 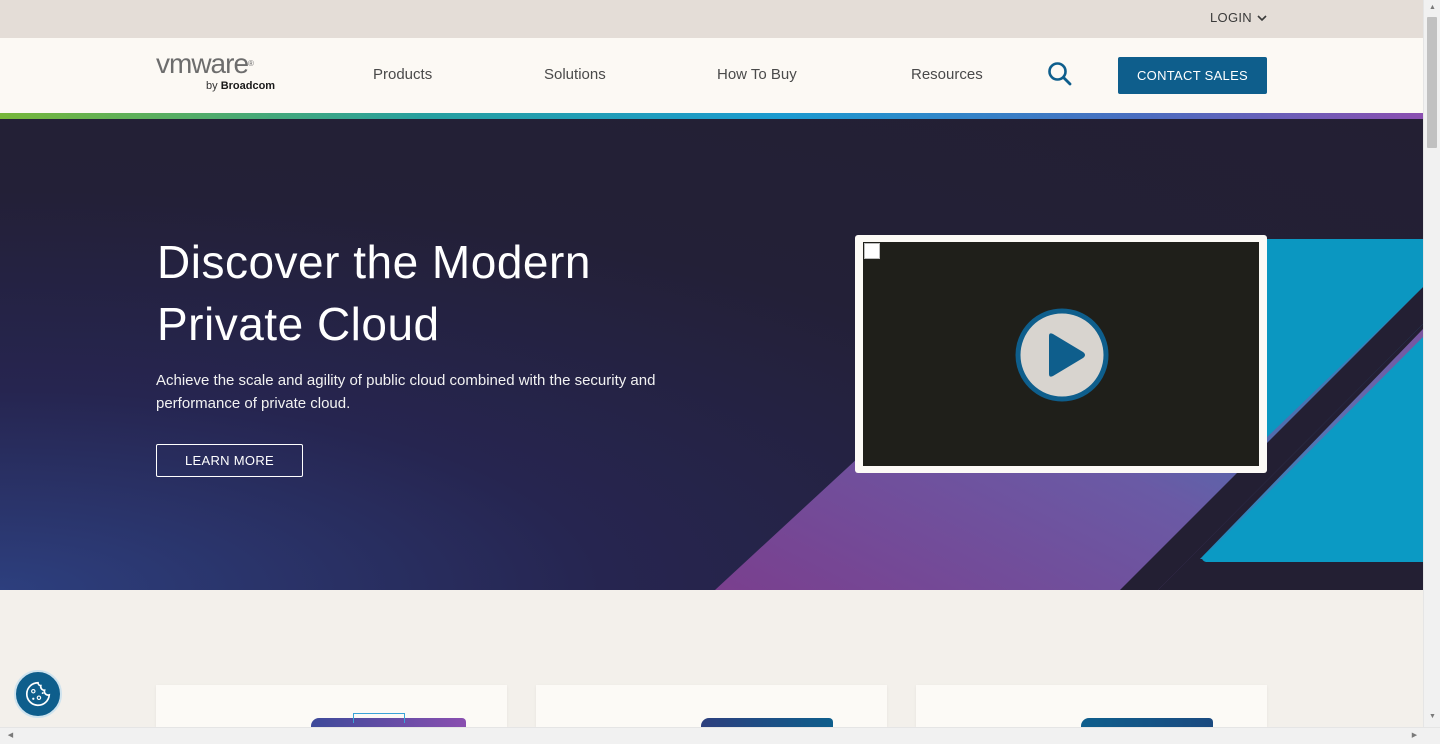 What do you see at coordinates (1262, 17) in the screenshot?
I see `chevron-down-icon` at bounding box center [1262, 17].